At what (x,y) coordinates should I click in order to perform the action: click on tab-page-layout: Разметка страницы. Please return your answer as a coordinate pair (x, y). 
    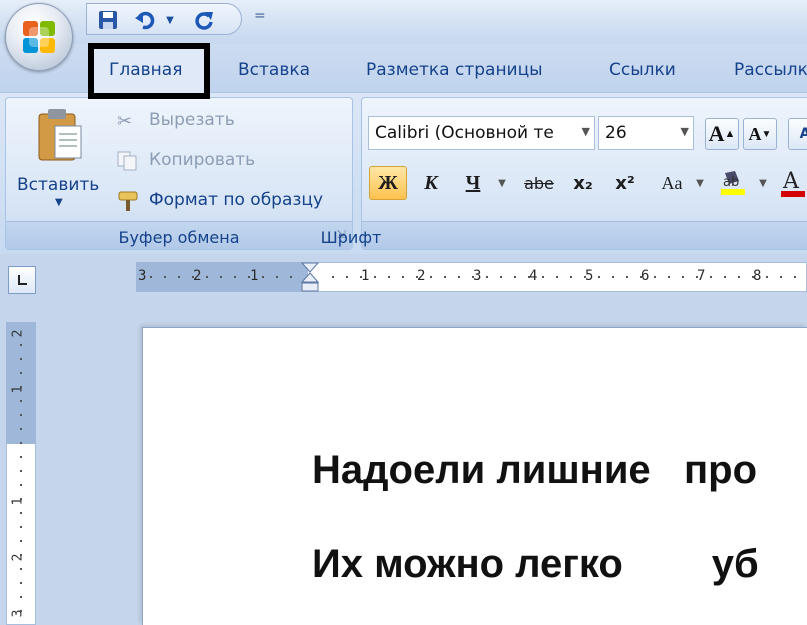
    Looking at the image, I should click on (454, 70).